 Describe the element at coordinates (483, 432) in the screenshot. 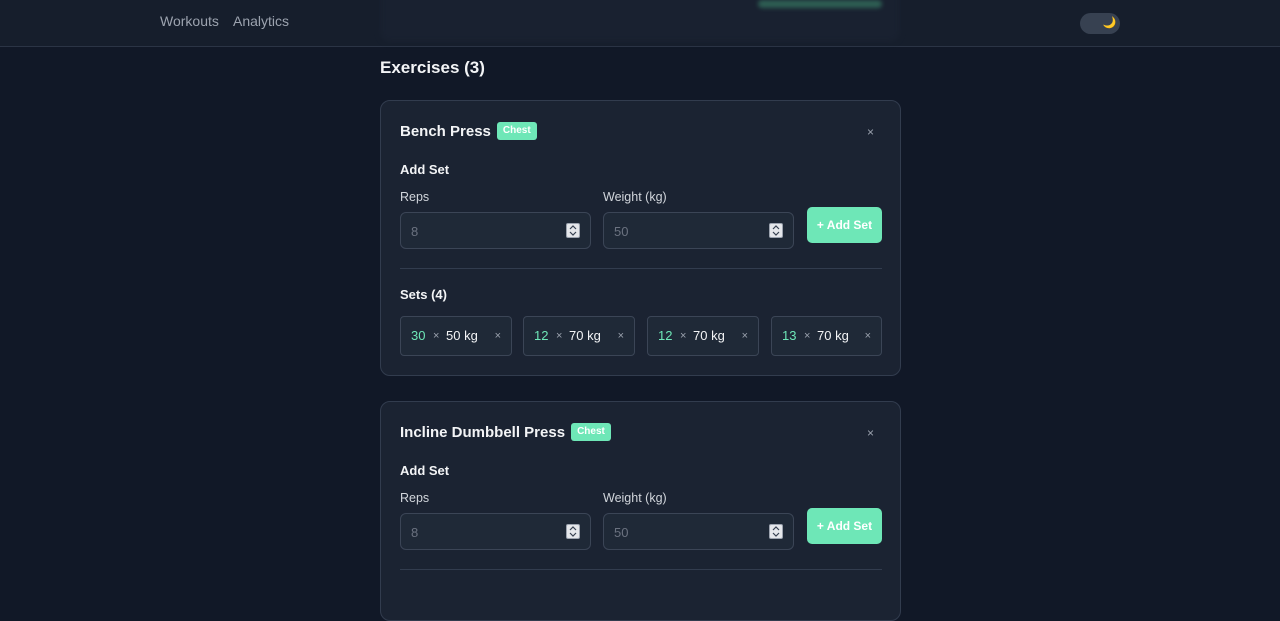

I see `exercise-name: Incline Dumbbell Press` at that location.